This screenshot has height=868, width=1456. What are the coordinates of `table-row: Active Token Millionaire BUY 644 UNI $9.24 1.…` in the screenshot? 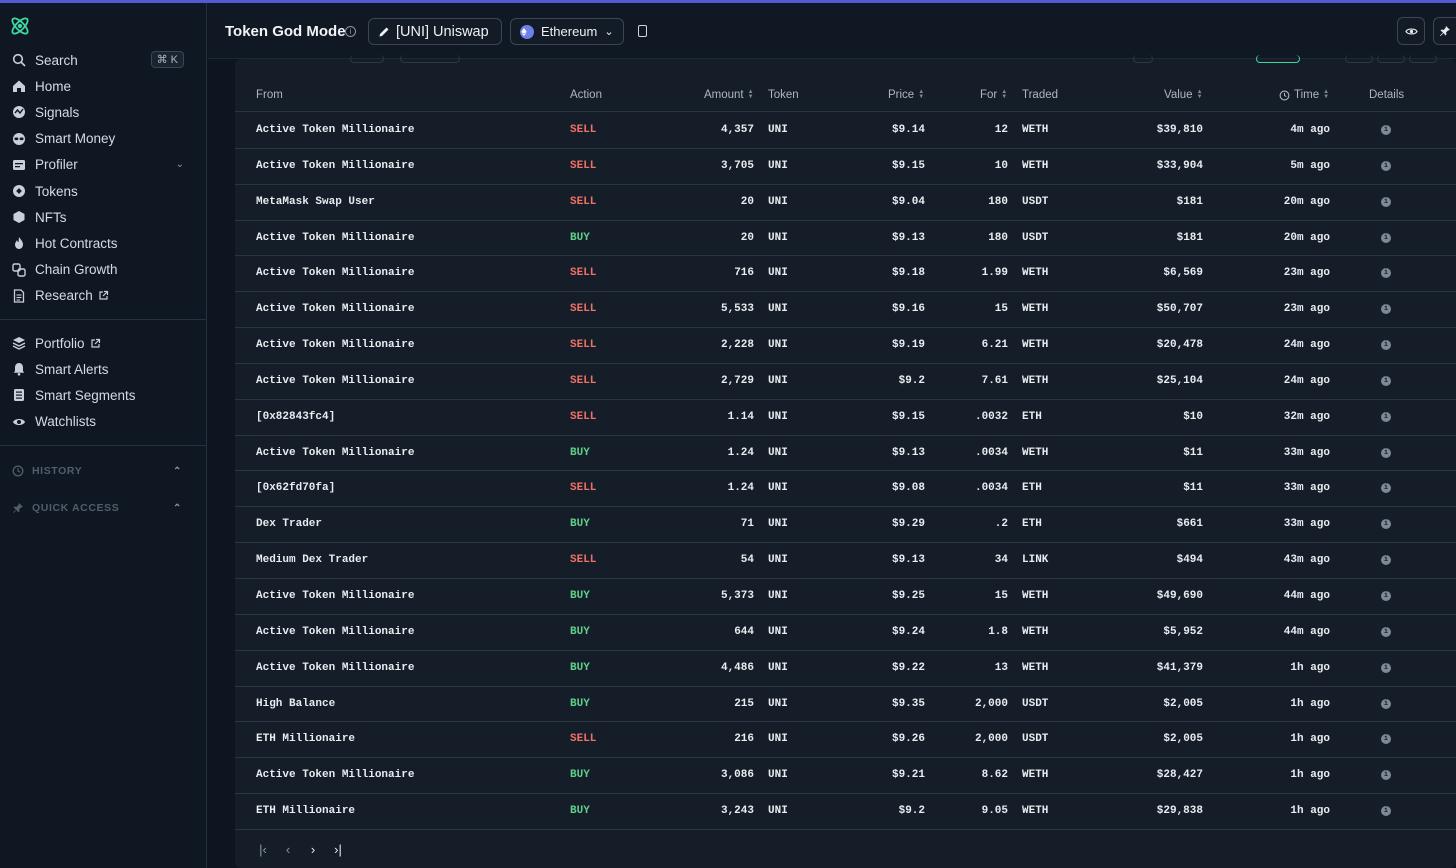 It's located at (845, 633).